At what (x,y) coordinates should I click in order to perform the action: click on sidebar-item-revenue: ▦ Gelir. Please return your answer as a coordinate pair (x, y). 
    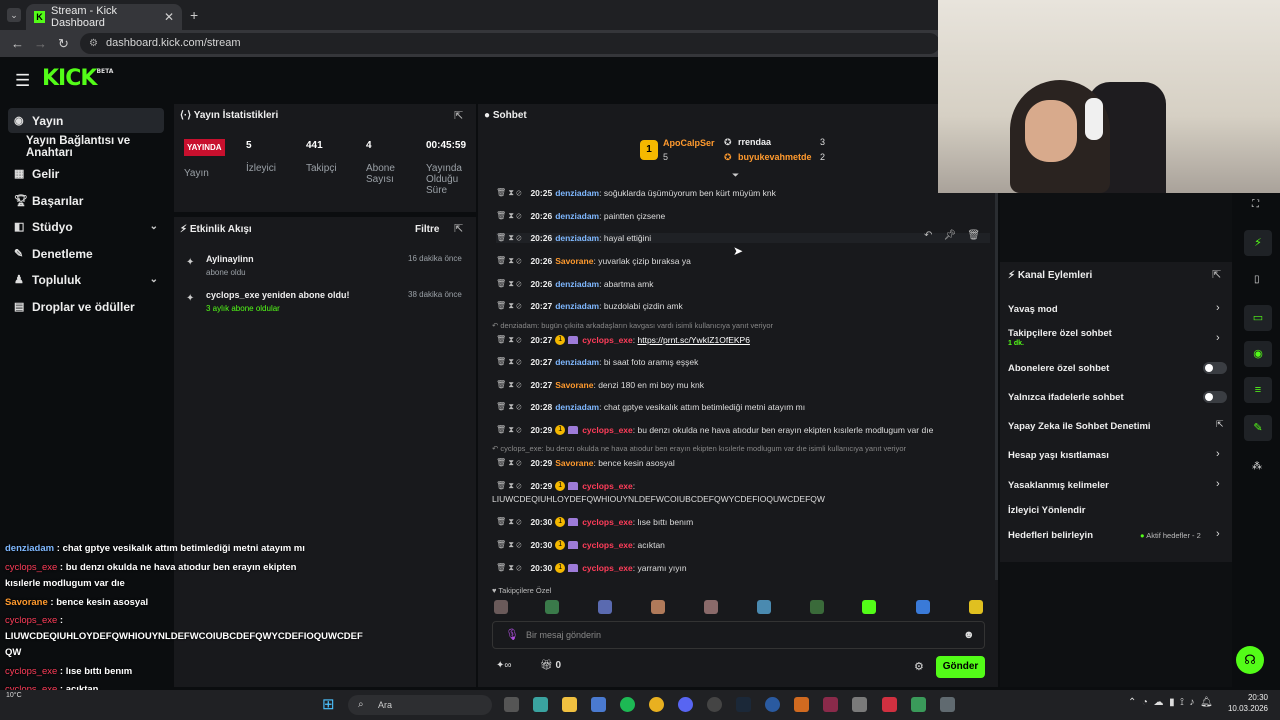
    Looking at the image, I should click on (86, 173).